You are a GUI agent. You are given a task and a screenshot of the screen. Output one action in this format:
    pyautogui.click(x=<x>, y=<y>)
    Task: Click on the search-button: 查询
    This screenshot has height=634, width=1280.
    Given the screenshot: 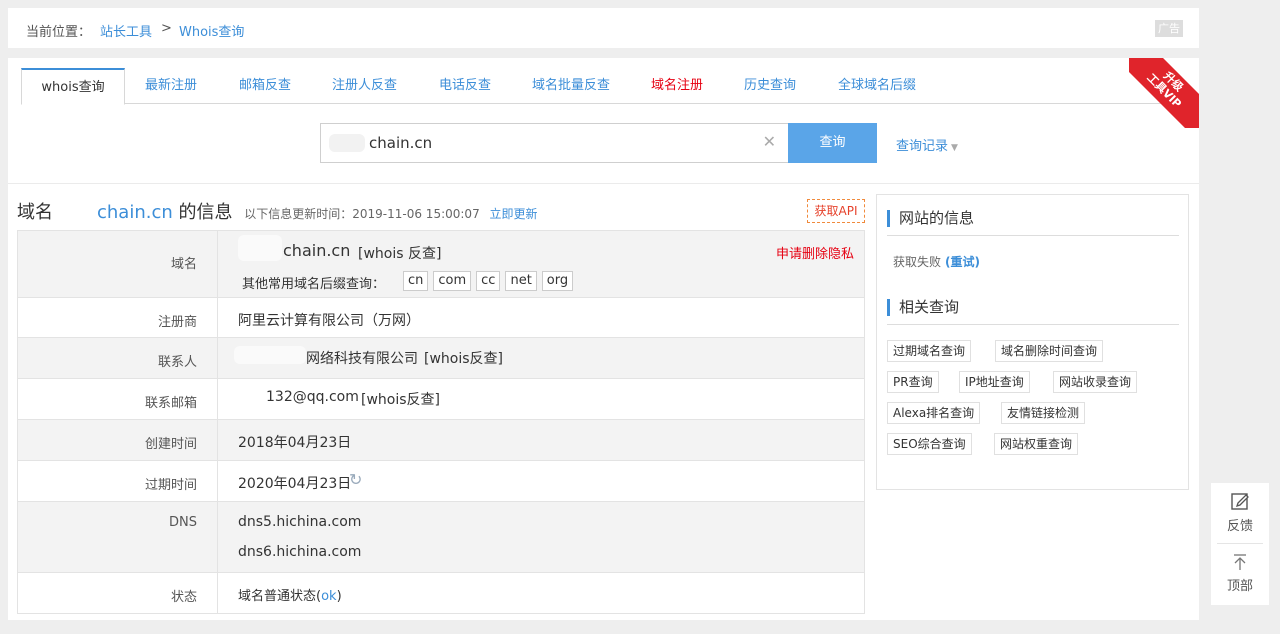 What is the action you would take?
    pyautogui.click(x=832, y=143)
    